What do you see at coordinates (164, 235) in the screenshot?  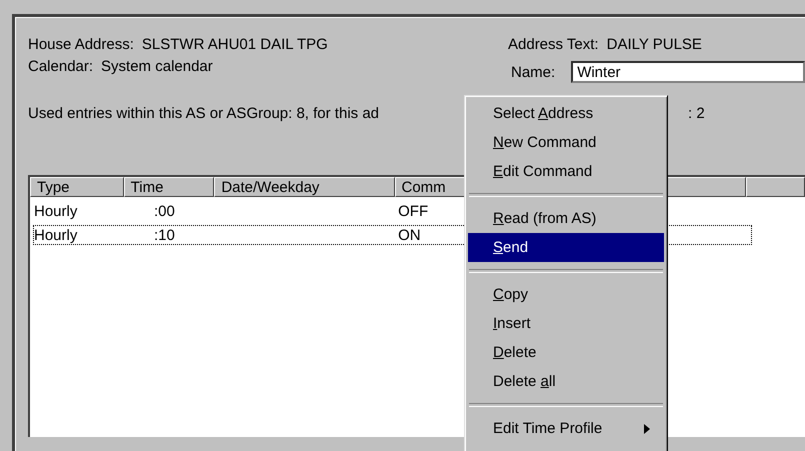 I see `table-cell: :10` at bounding box center [164, 235].